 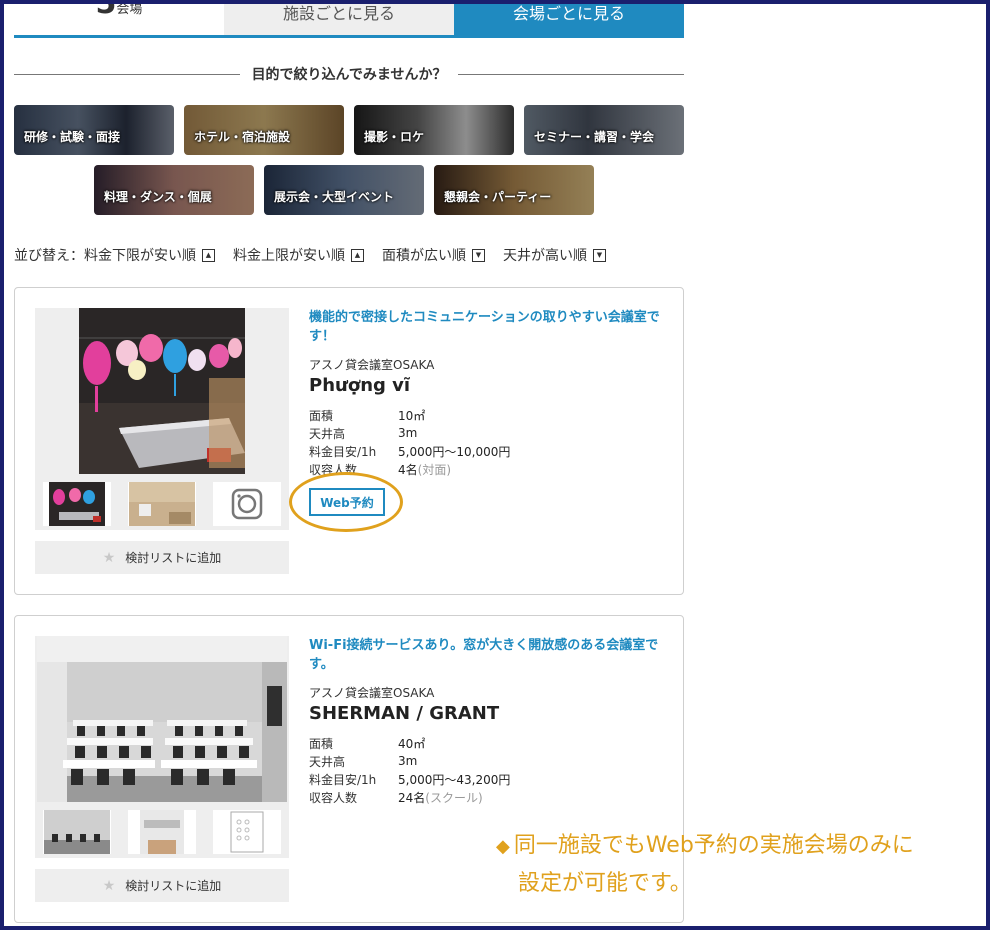 I want to click on diamond-icon: ◆, so click(x=503, y=846).